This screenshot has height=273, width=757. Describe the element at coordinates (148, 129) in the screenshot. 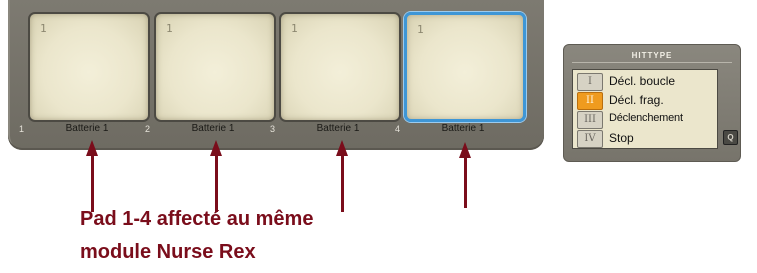

I see `pad-index: 2` at that location.